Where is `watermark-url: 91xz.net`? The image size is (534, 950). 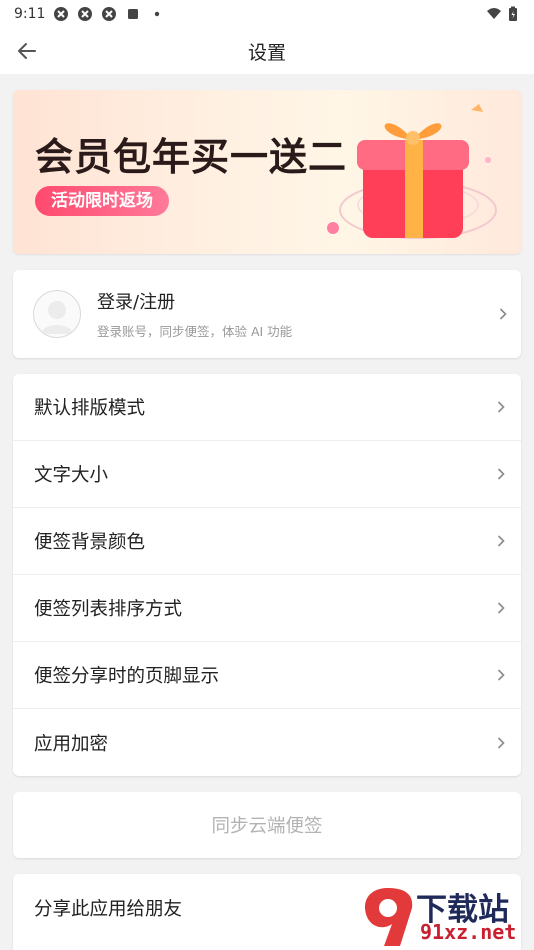 watermark-url: 91xz.net is located at coordinates (468, 932).